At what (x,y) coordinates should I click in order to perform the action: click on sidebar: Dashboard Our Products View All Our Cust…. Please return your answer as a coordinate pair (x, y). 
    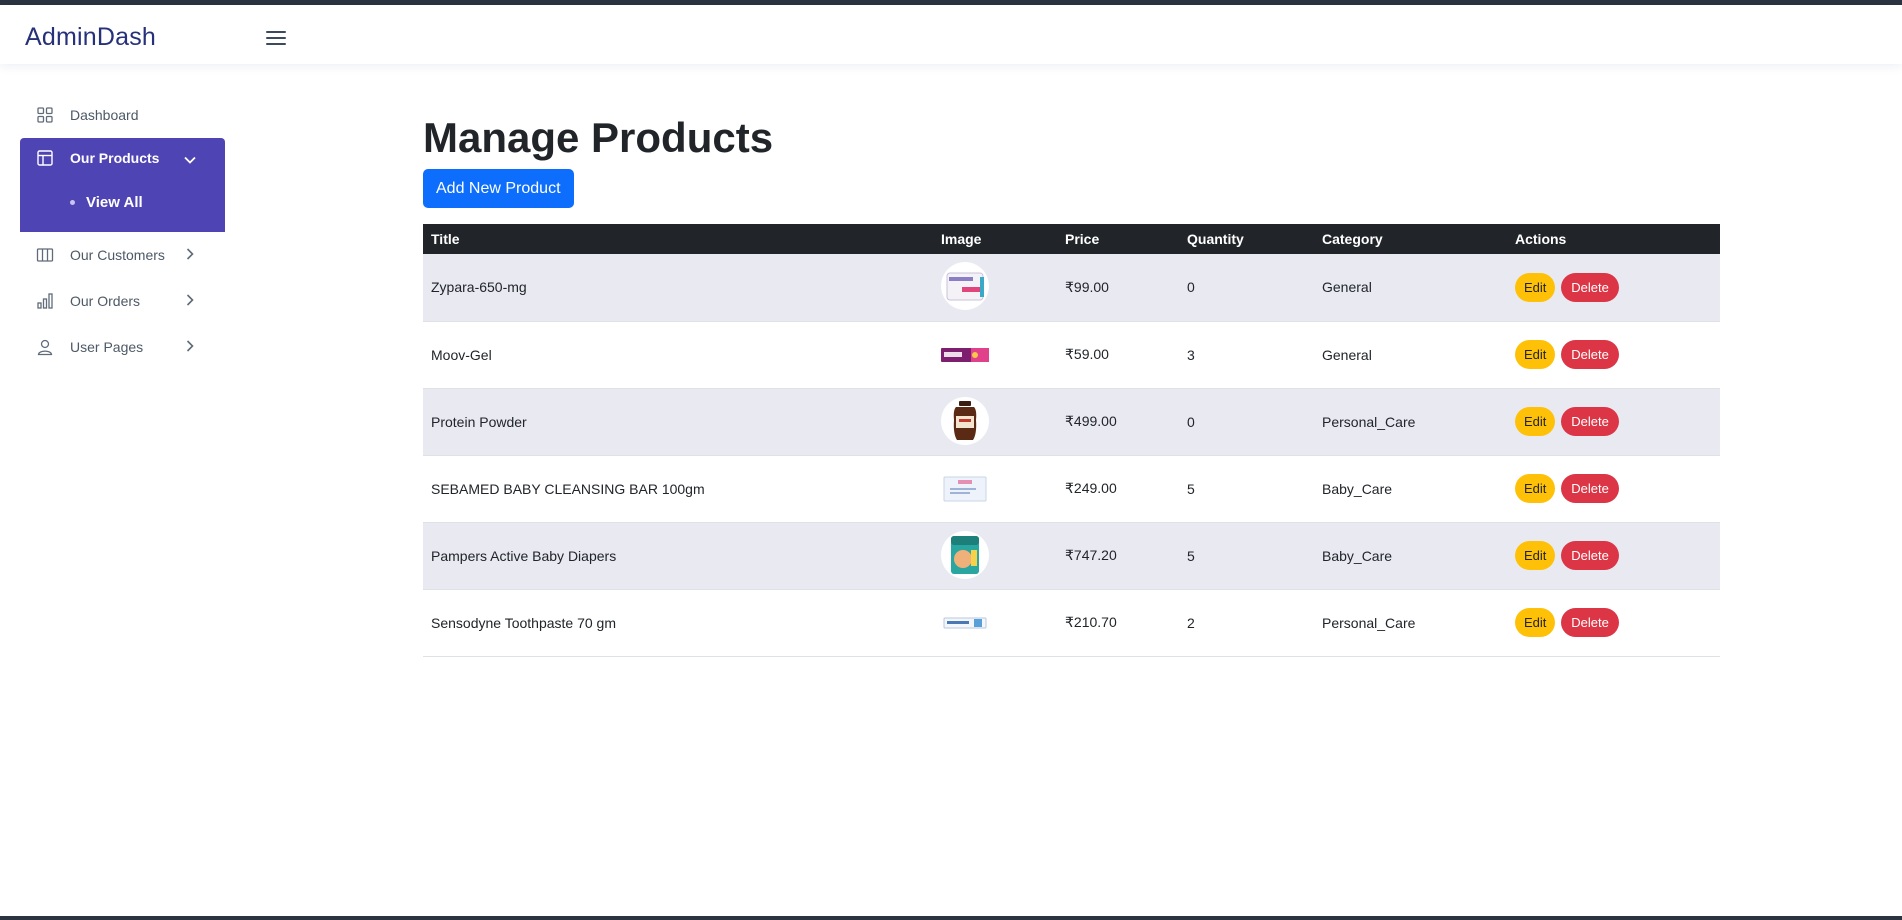
    Looking at the image, I should click on (122, 231).